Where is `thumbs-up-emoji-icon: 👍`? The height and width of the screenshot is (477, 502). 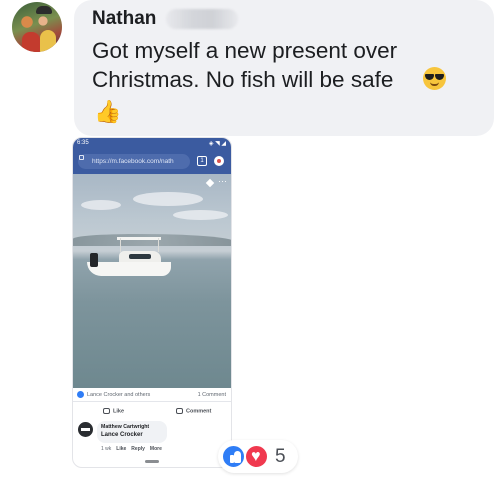 thumbs-up-emoji-icon: 👍 is located at coordinates (108, 111).